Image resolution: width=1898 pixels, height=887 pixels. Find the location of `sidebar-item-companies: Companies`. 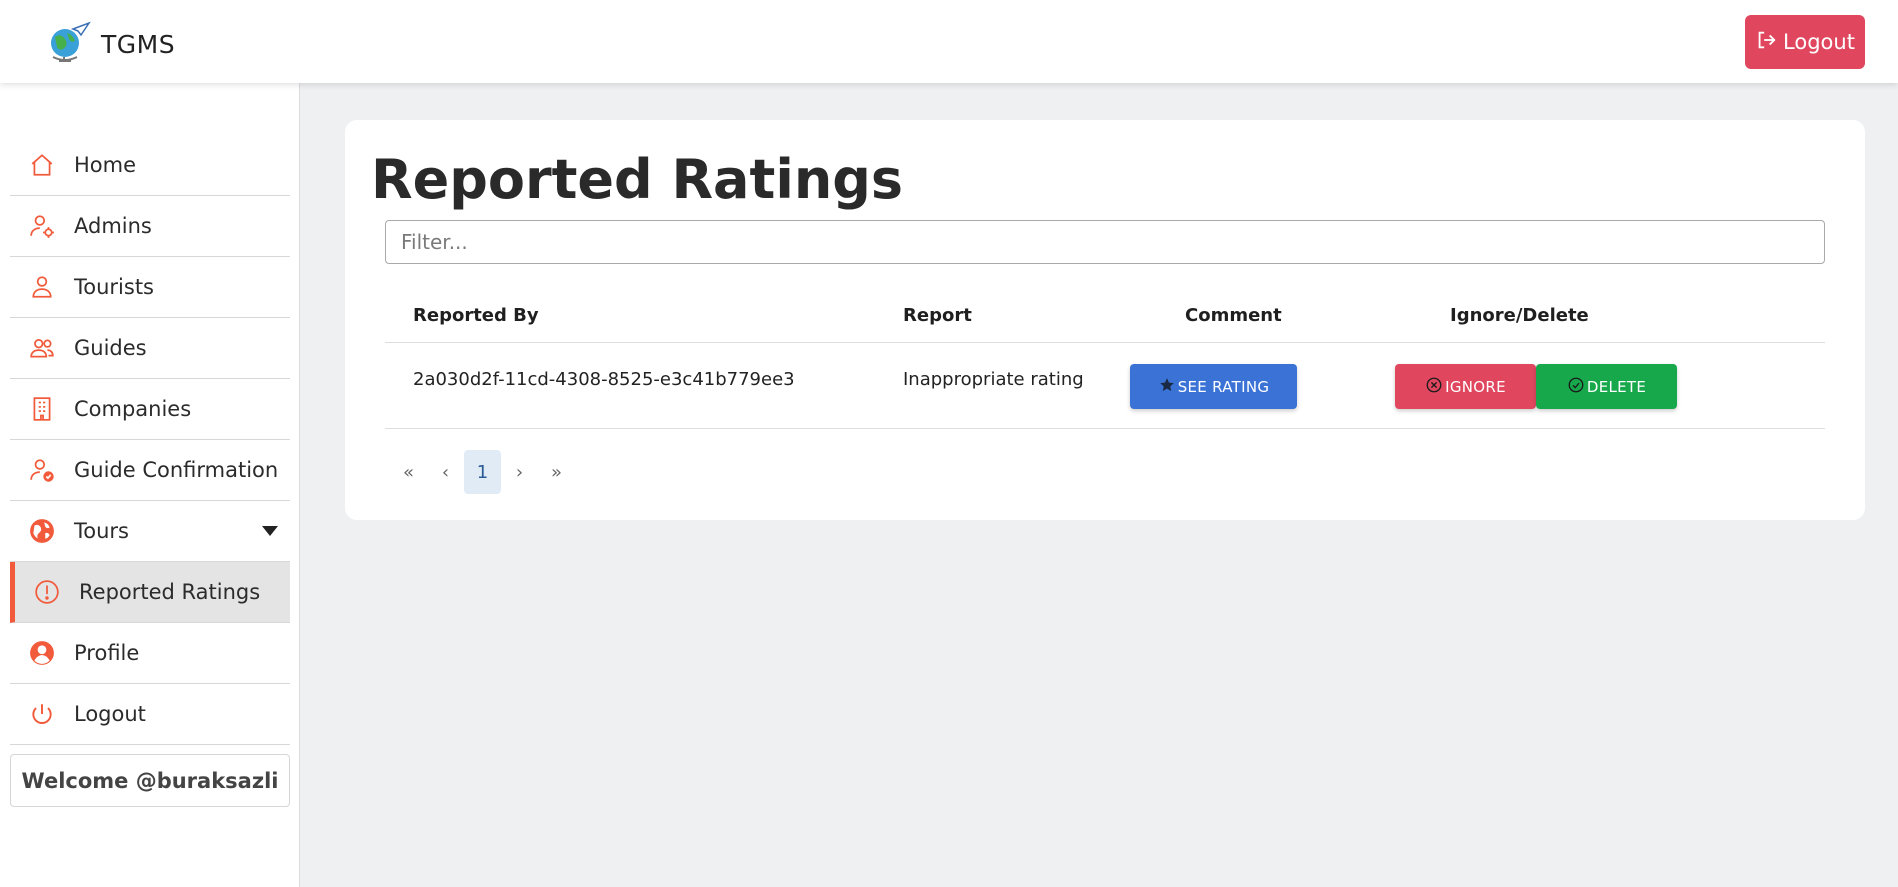

sidebar-item-companies: Companies is located at coordinates (150, 409).